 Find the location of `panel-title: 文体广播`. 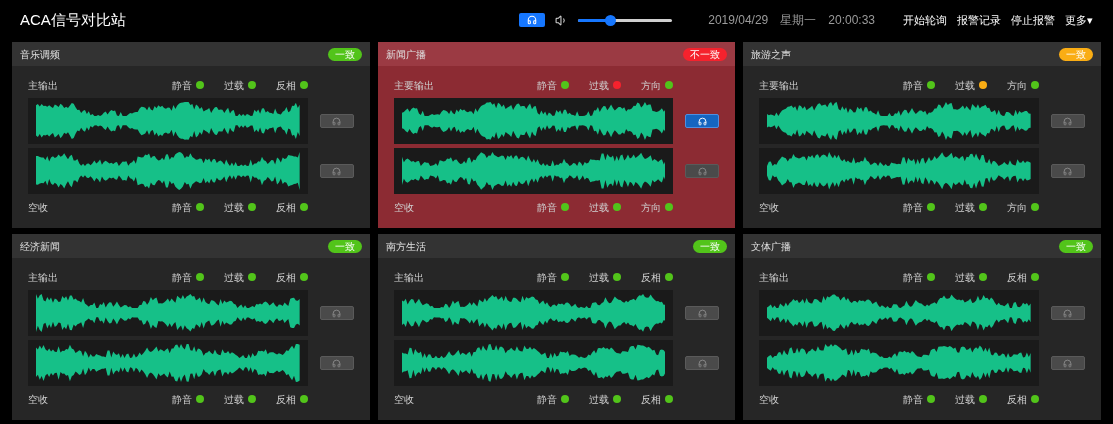

panel-title: 文体广播 is located at coordinates (771, 246).